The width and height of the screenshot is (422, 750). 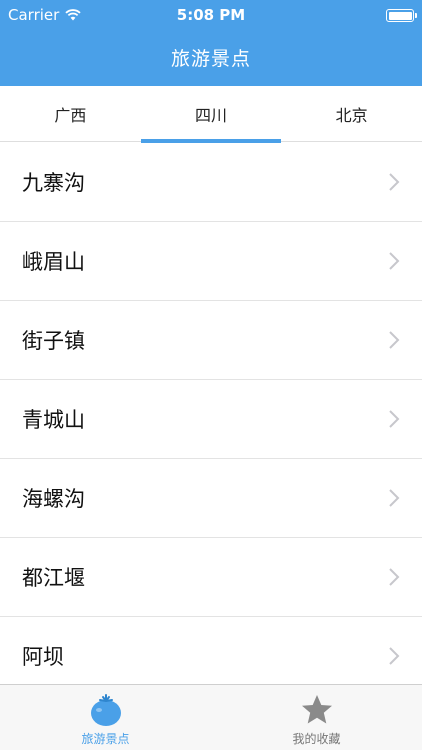 What do you see at coordinates (211, 261) in the screenshot?
I see `list-item: 峨眉山` at bounding box center [211, 261].